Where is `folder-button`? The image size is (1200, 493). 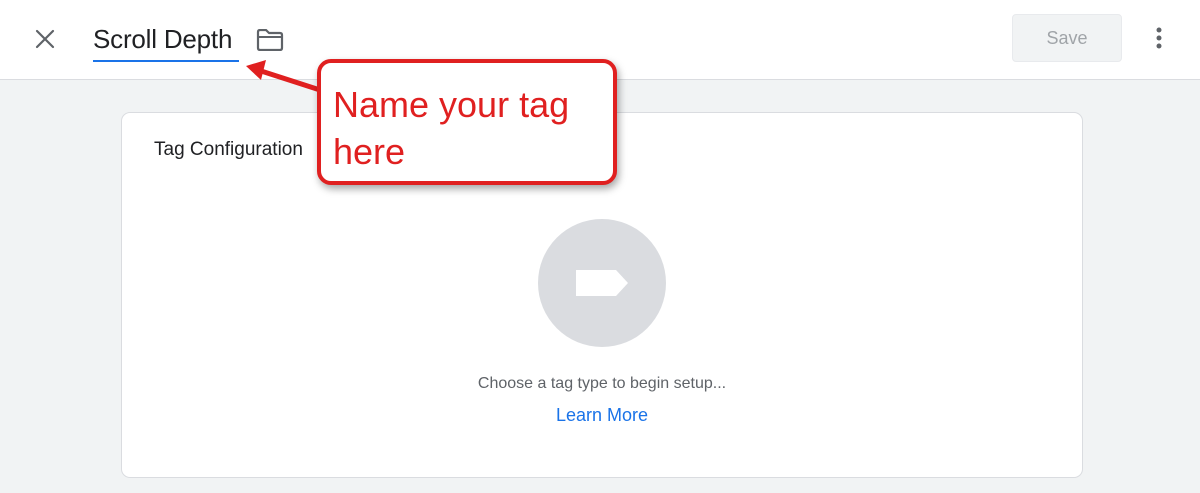 folder-button is located at coordinates (270, 40).